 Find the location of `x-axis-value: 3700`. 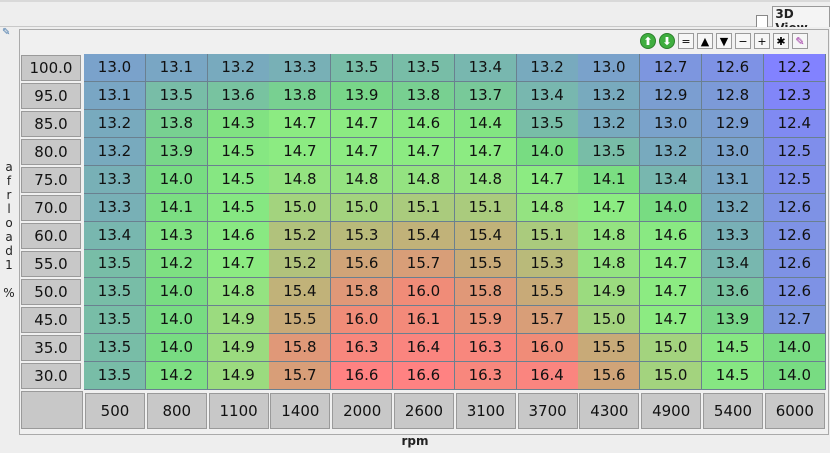

x-axis-value: 3700 is located at coordinates (547, 411).